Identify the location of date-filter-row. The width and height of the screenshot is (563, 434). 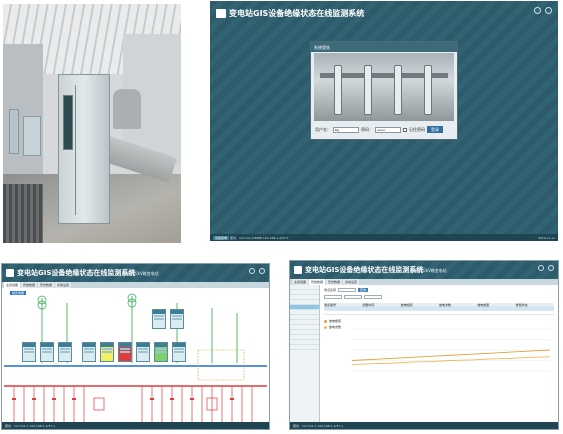
(353, 297).